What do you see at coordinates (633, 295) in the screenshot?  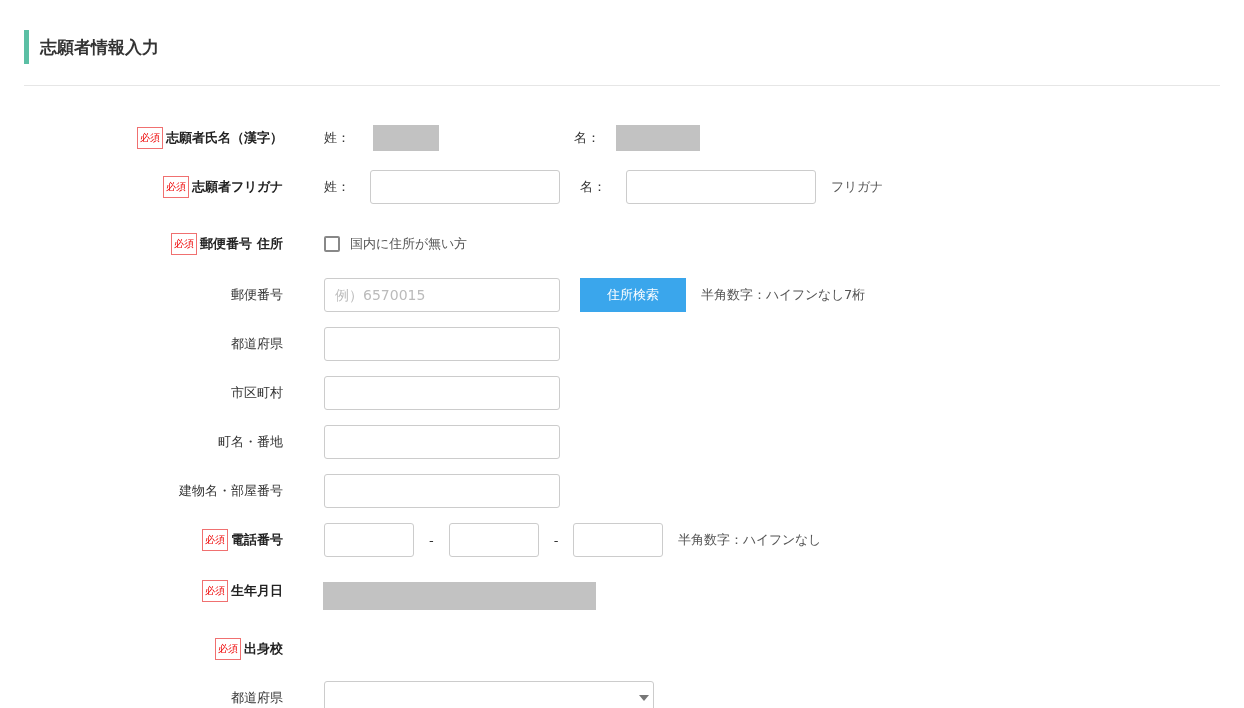 I see `search-button: 住所検索` at bounding box center [633, 295].